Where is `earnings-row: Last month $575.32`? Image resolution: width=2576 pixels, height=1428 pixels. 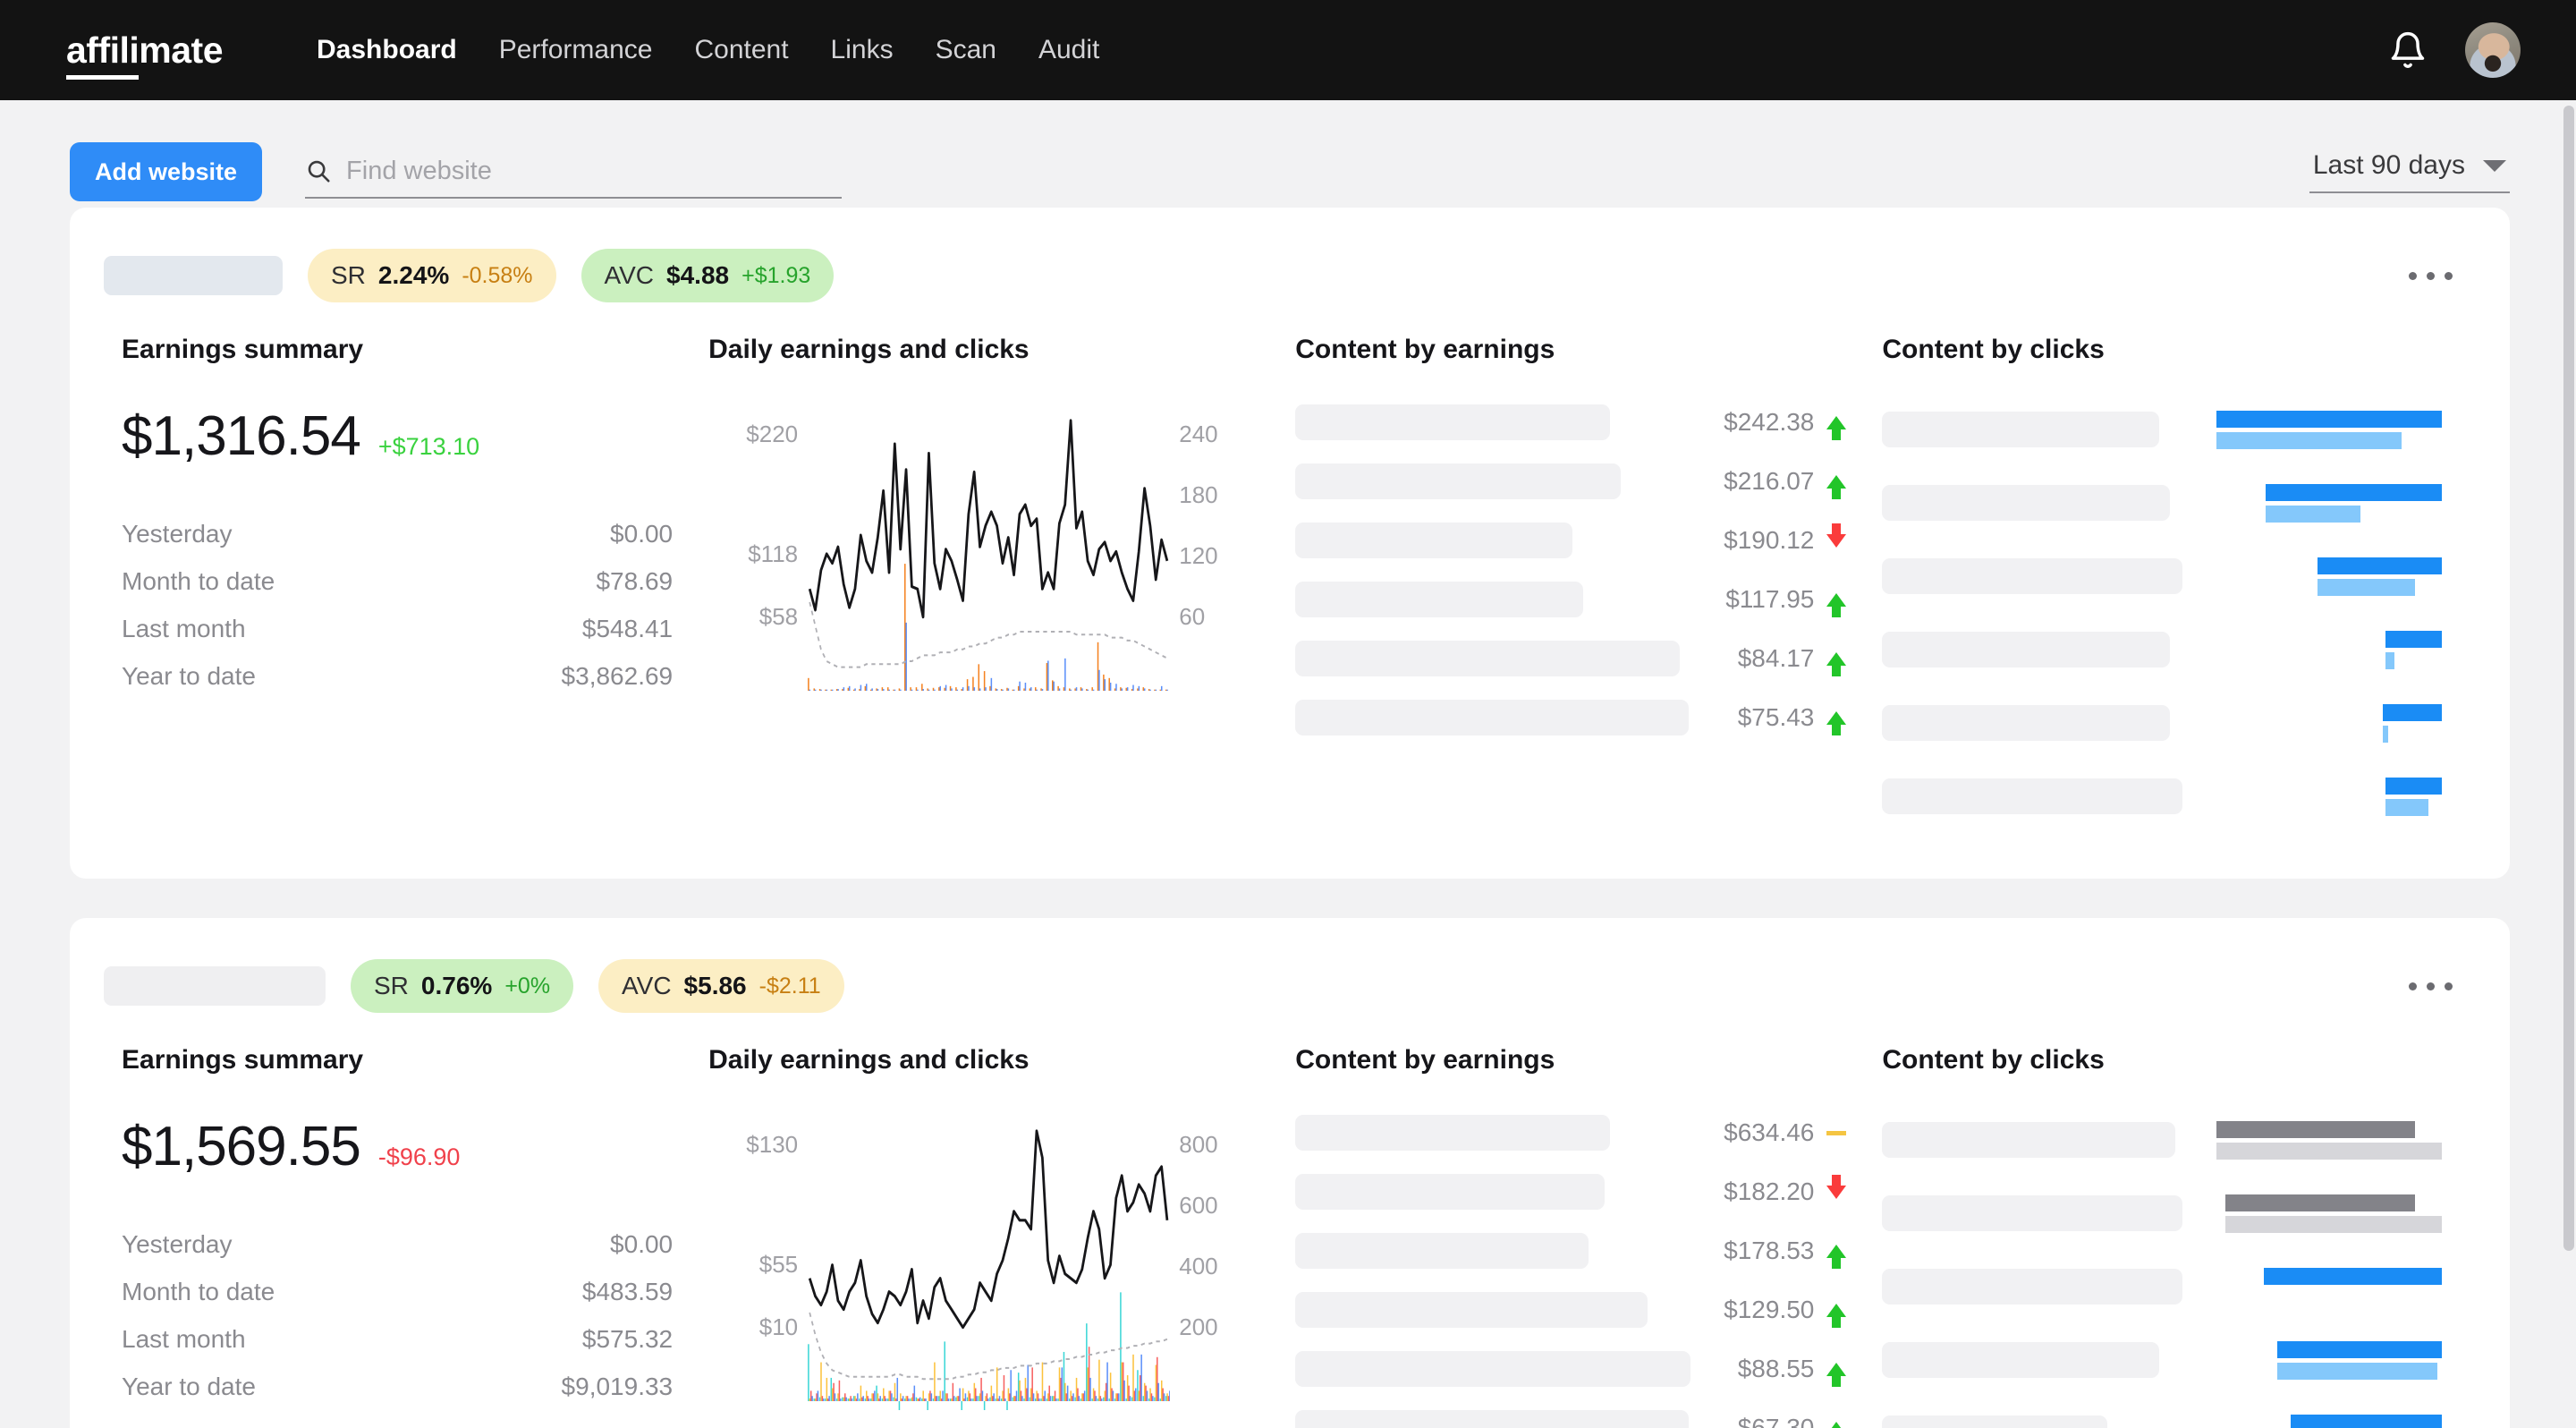 earnings-row: Last month $575.32 is located at coordinates (397, 1340).